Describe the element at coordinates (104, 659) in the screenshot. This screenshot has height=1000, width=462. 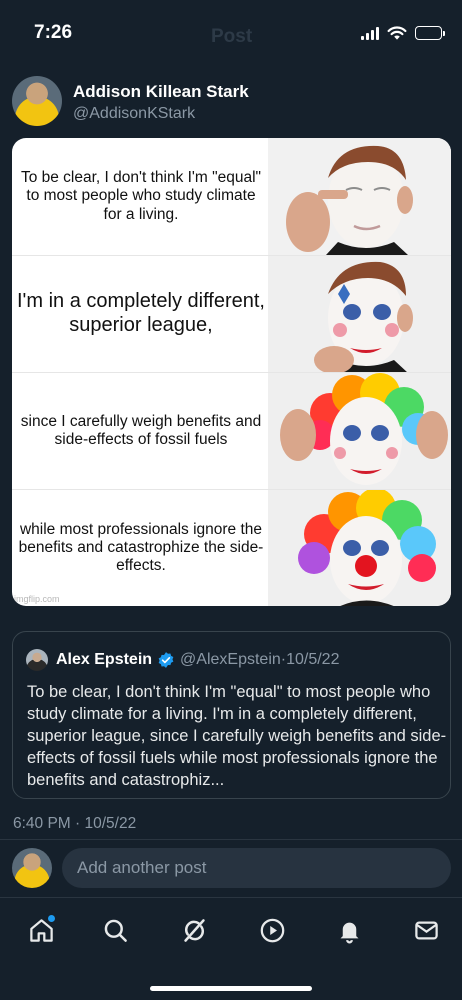
I see `quoted-author-name: Alex Epstein` at that location.